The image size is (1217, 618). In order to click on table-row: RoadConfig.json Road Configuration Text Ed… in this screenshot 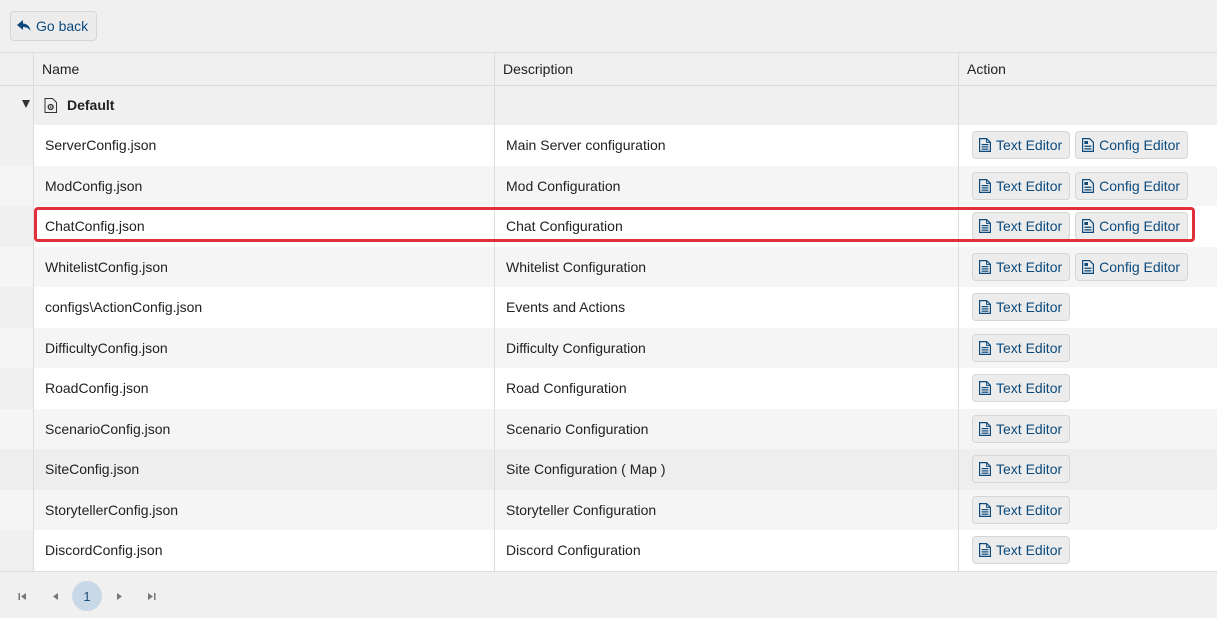, I will do `click(608, 388)`.